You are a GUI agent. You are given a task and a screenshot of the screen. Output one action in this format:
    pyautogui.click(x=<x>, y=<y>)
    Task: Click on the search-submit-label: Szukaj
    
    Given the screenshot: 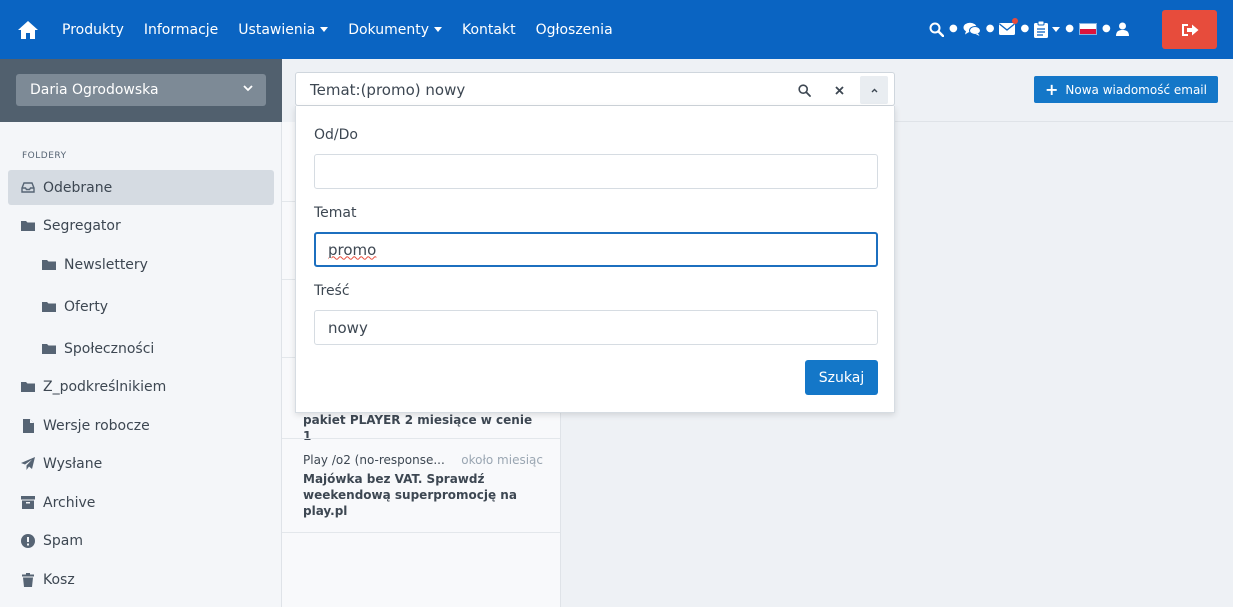 What is the action you would take?
    pyautogui.click(x=841, y=377)
    